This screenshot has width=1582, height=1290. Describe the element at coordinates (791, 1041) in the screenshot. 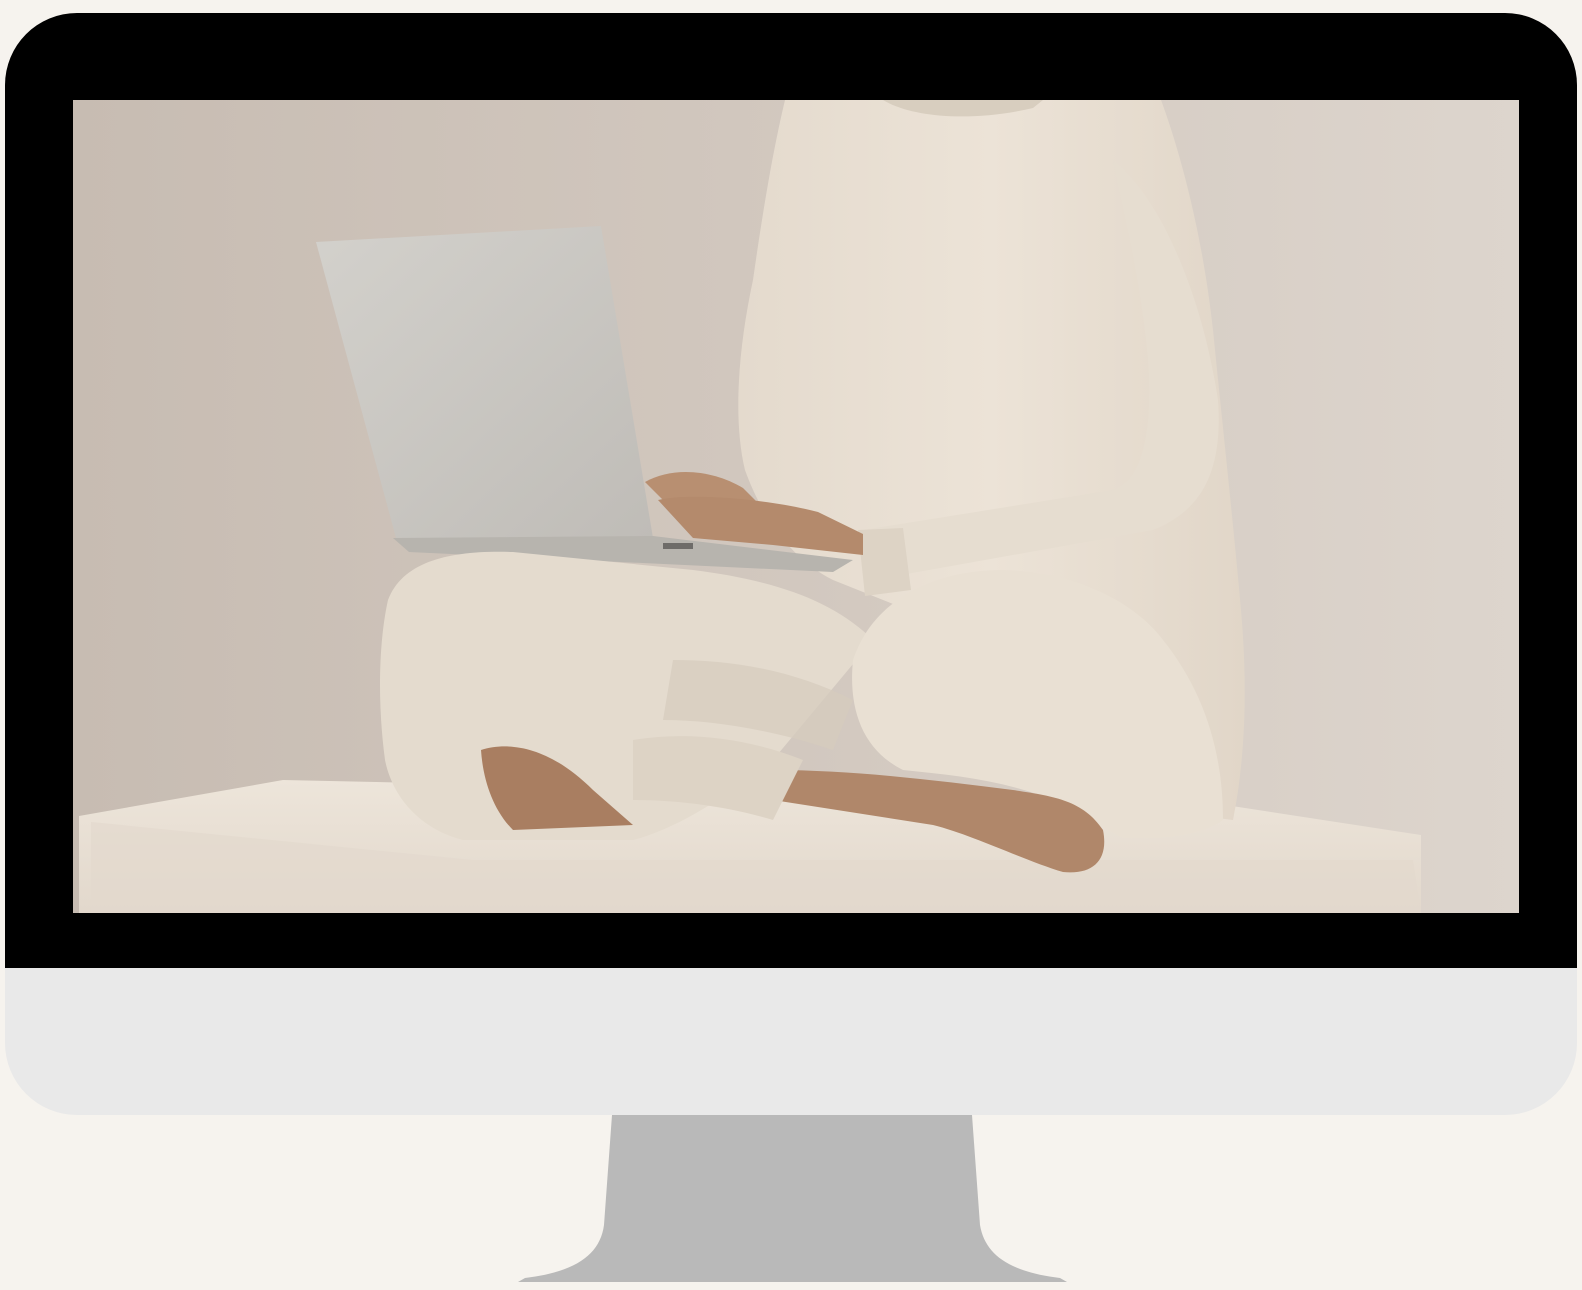

I see `monitor-chin` at that location.